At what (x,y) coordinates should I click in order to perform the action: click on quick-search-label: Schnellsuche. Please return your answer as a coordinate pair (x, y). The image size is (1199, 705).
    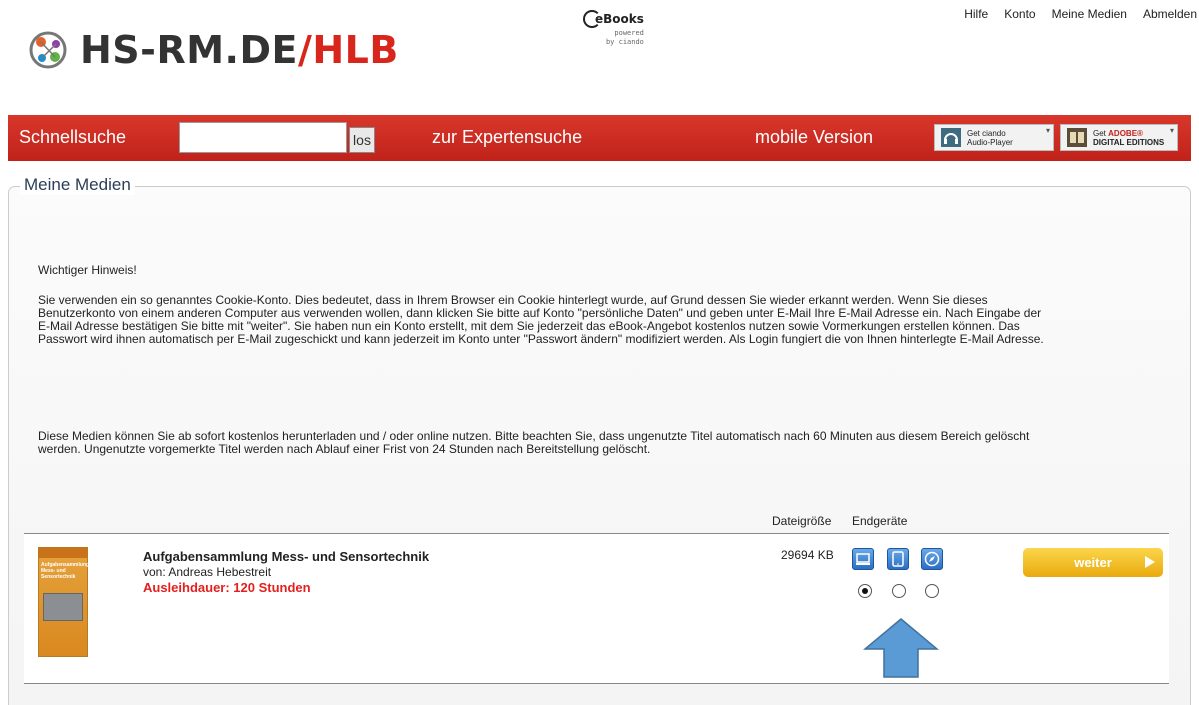
    Looking at the image, I should click on (73, 137).